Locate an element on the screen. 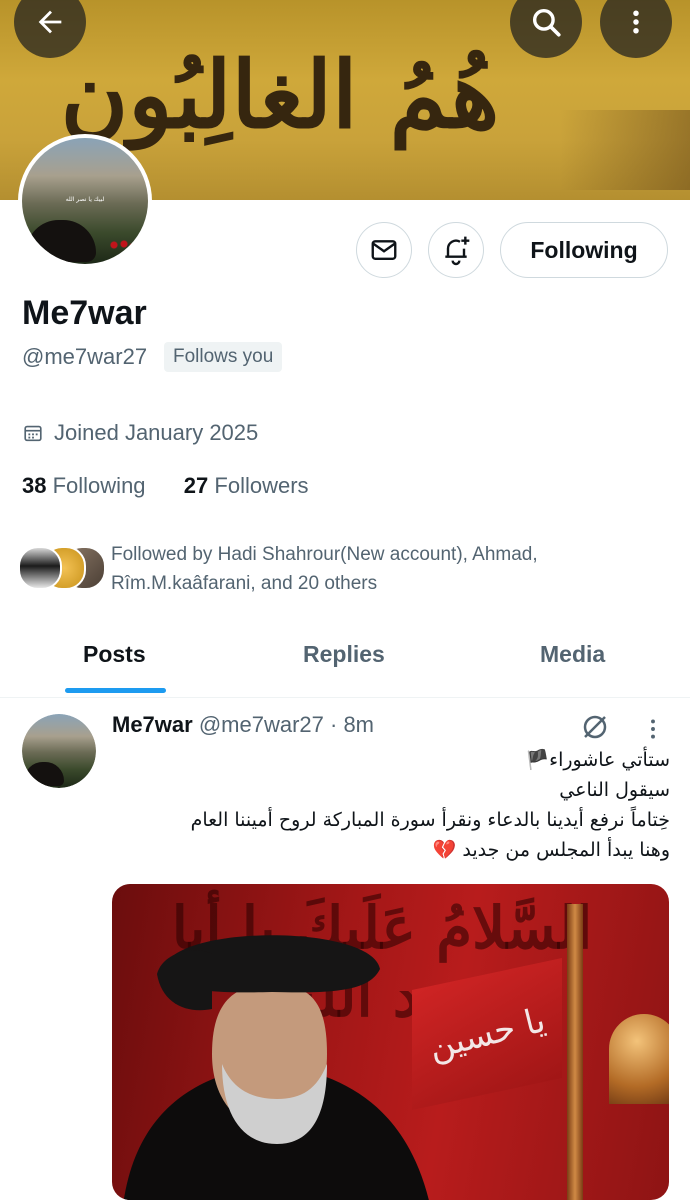 The width and height of the screenshot is (690, 1200). profile-name: Me7war is located at coordinates (84, 313).